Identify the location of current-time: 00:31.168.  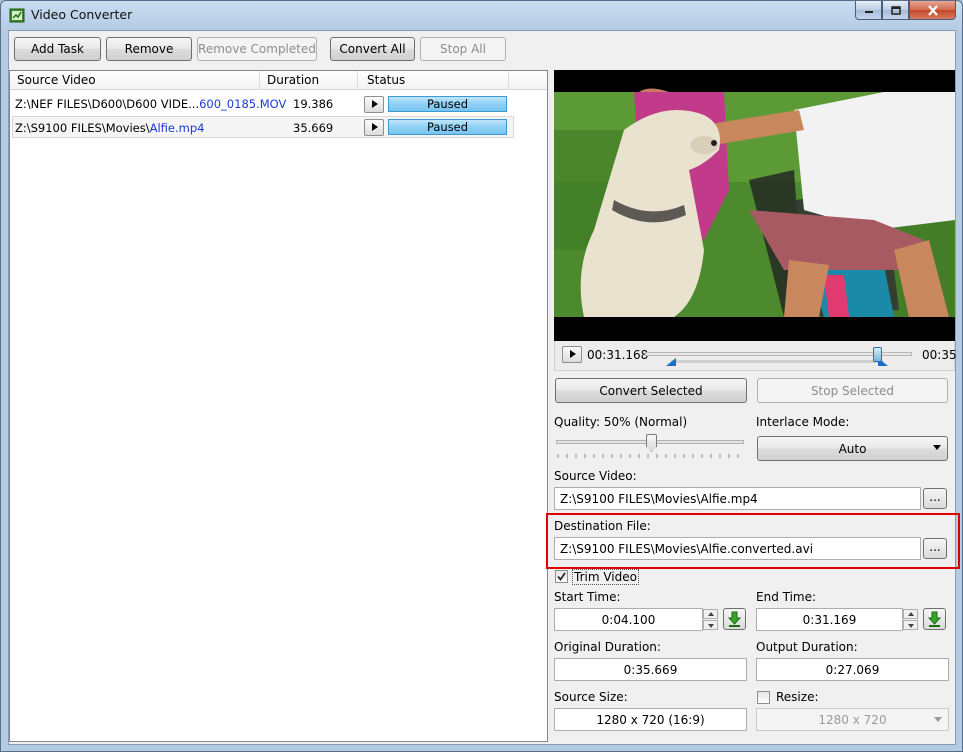
(618, 355).